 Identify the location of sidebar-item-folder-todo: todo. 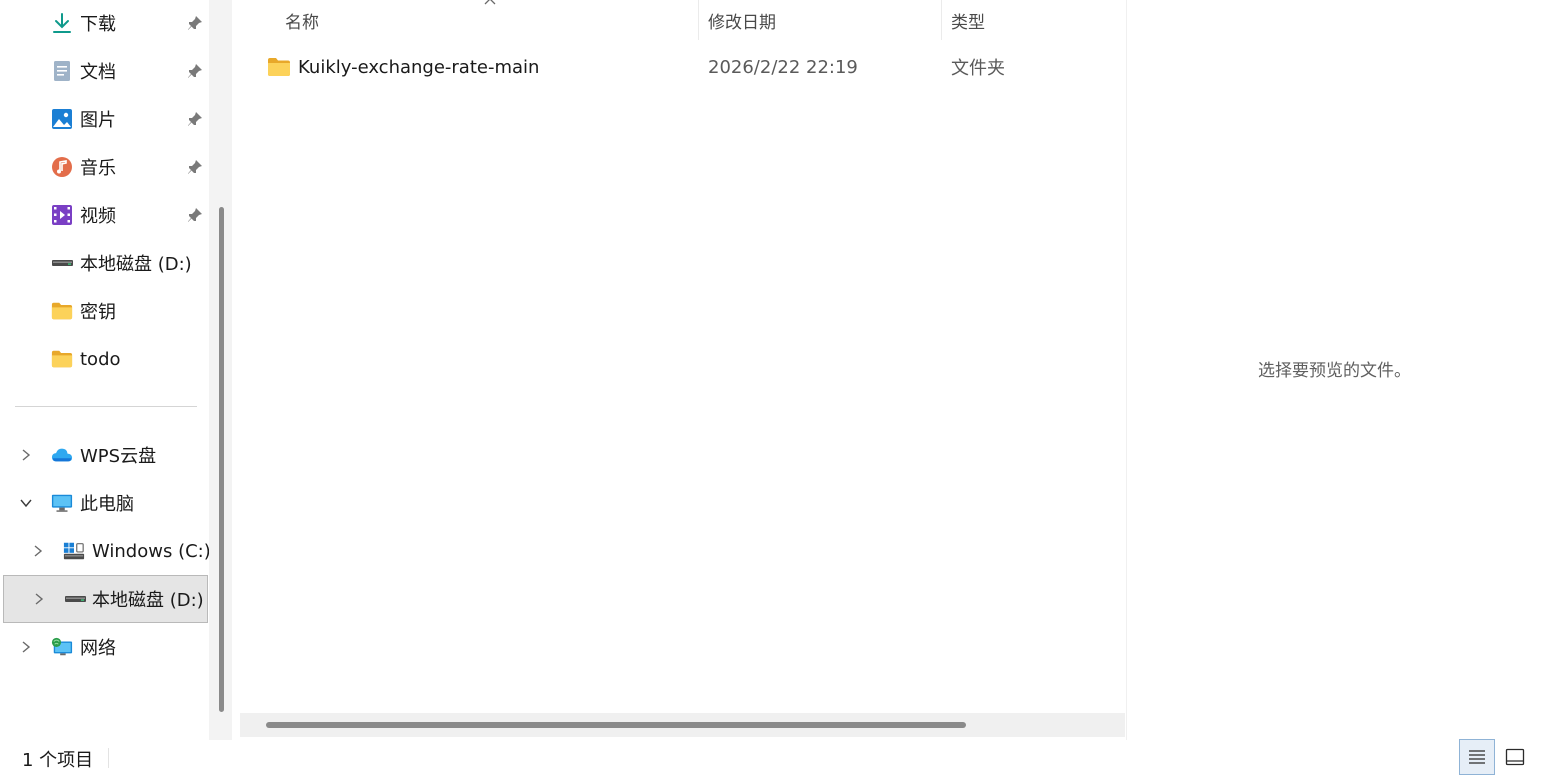
(104, 359).